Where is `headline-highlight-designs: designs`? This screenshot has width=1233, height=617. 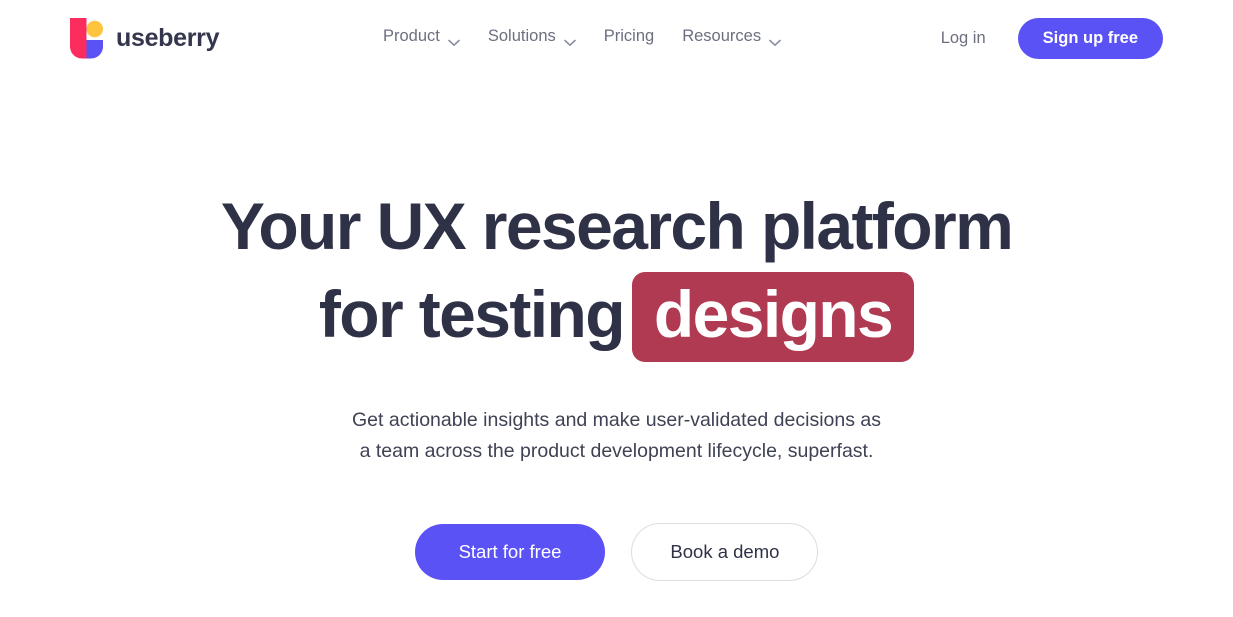 headline-highlight-designs: designs is located at coordinates (773, 317).